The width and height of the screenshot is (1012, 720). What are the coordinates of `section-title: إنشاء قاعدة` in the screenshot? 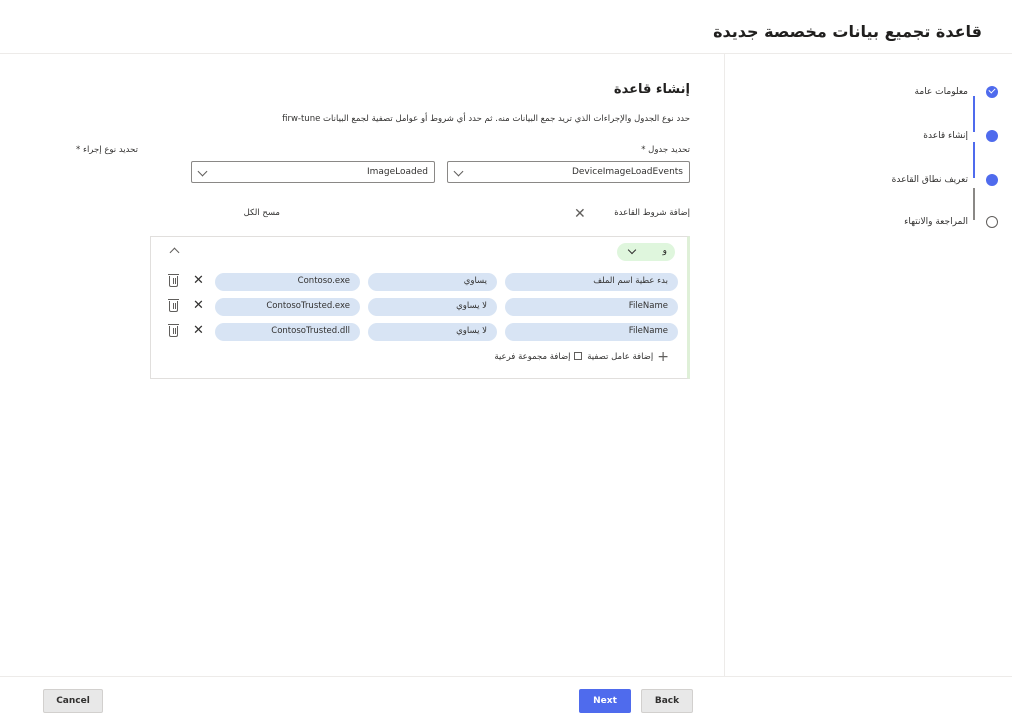 It's located at (651, 89).